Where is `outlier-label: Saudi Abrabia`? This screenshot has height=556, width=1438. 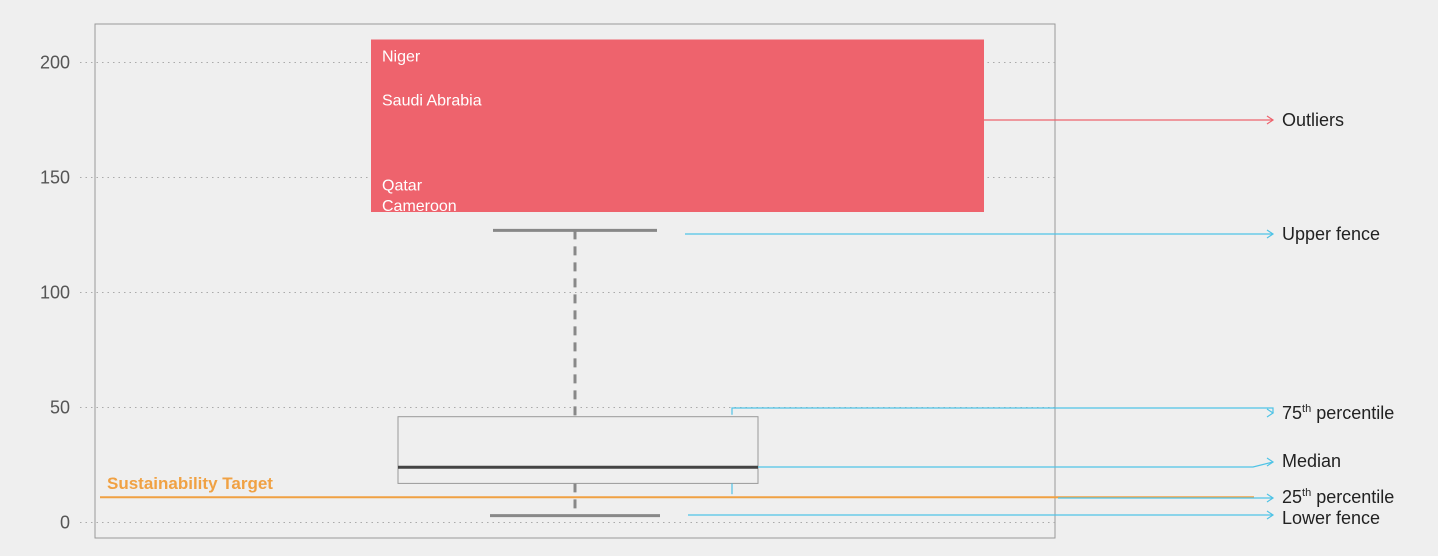
outlier-label: Saudi Abrabia is located at coordinates (432, 100).